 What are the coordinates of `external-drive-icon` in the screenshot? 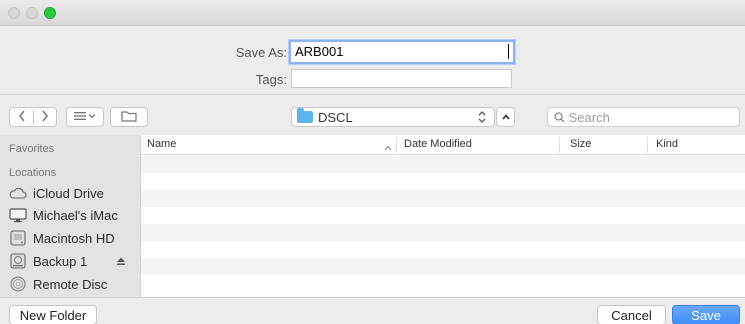 It's located at (18, 261).